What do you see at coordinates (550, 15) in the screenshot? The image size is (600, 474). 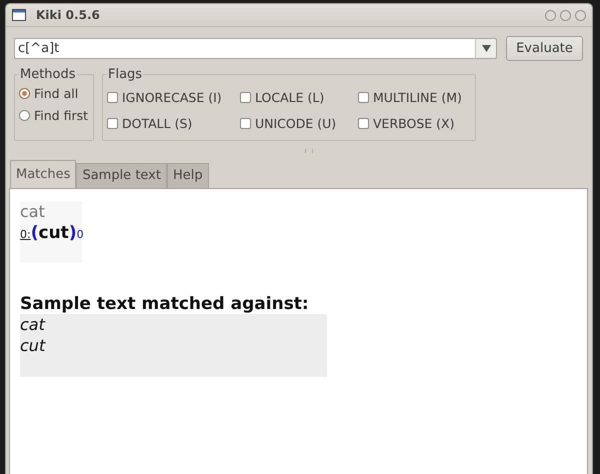 I see `minimize-button` at bounding box center [550, 15].